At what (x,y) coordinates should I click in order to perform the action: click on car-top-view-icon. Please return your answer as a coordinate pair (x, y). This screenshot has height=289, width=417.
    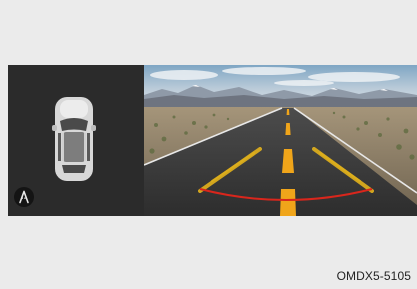
    Looking at the image, I should click on (74, 139).